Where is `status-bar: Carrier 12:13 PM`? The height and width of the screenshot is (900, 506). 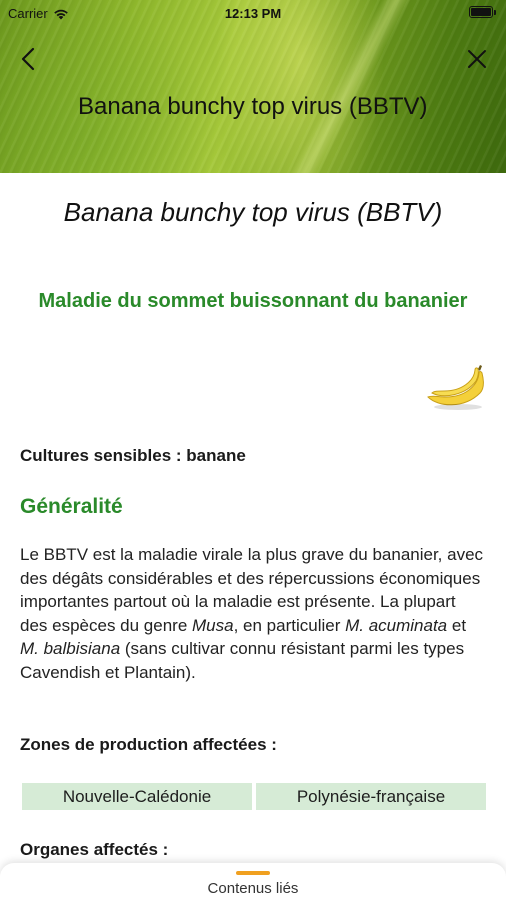 status-bar: Carrier 12:13 PM is located at coordinates (253, 13).